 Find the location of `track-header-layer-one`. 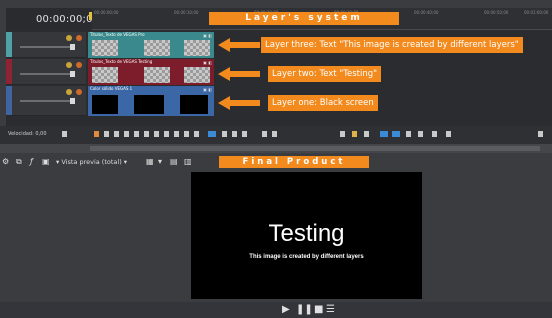

track-header-layer-one is located at coordinates (46, 101).